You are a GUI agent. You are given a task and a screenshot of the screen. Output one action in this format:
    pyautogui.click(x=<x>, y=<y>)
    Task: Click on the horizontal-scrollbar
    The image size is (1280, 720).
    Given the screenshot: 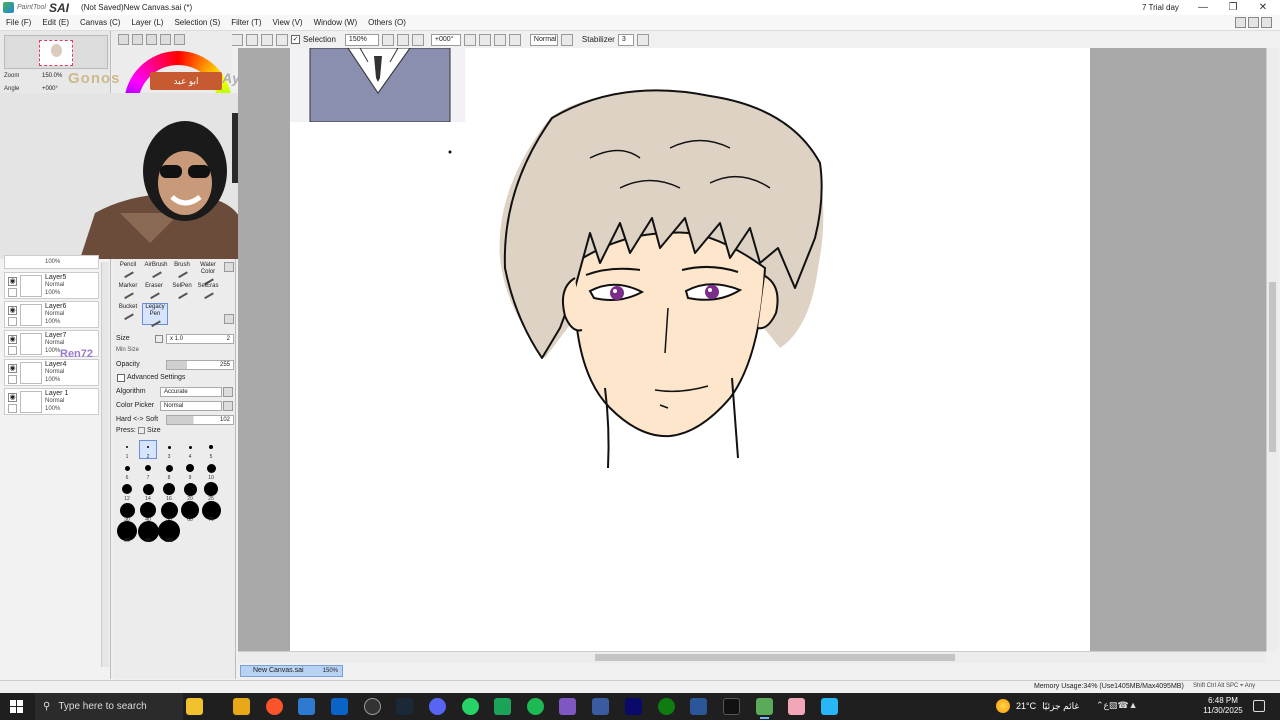 What is the action you would take?
    pyautogui.click(x=752, y=657)
    